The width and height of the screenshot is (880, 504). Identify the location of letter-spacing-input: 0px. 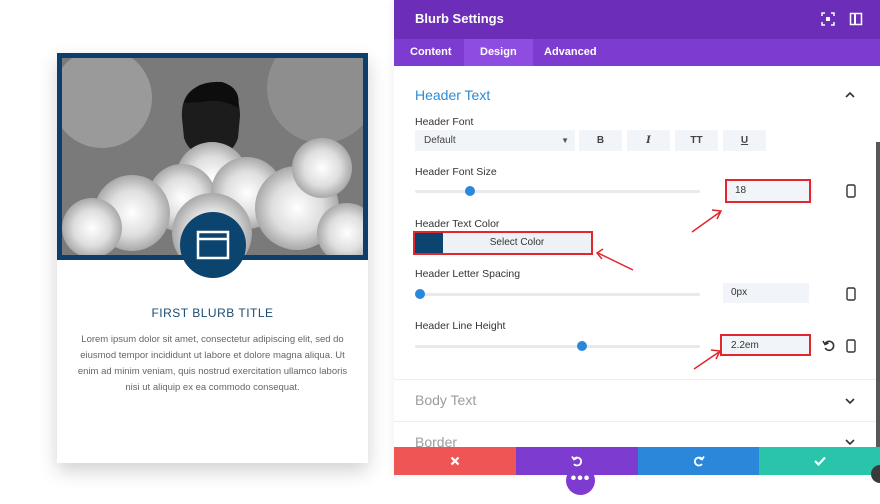
(766, 293).